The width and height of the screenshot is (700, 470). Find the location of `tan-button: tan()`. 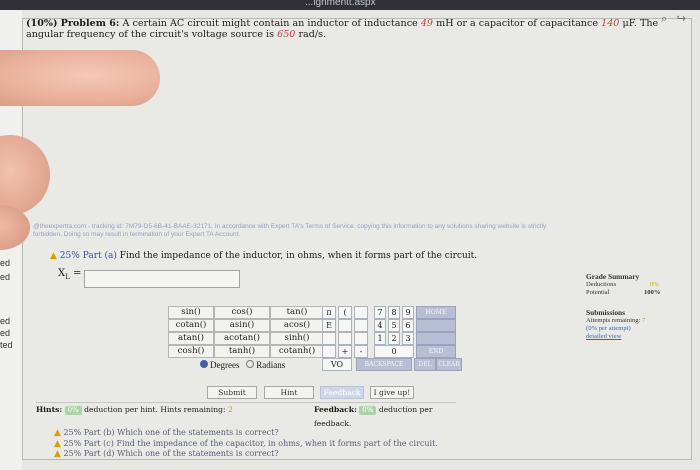

tan-button: tan() is located at coordinates (297, 312).